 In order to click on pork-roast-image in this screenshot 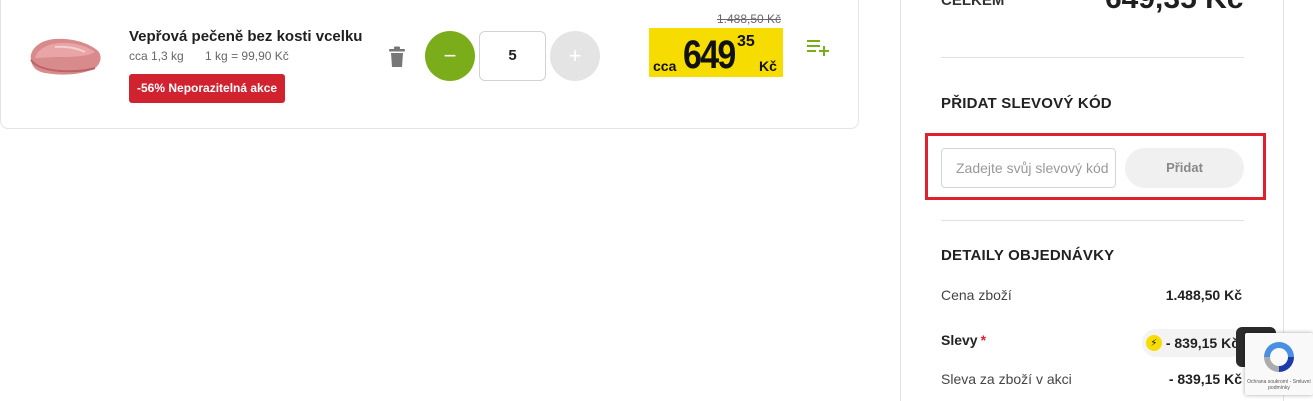, I will do `click(65, 56)`.